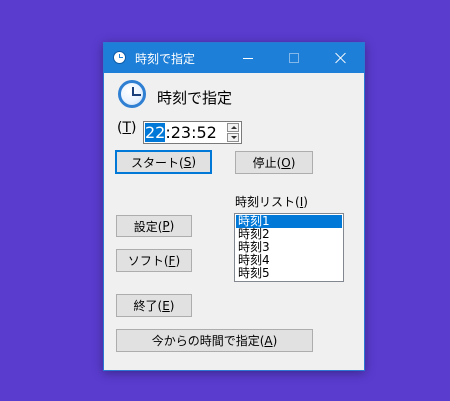  What do you see at coordinates (233, 127) in the screenshot?
I see `spin-up-button` at bounding box center [233, 127].